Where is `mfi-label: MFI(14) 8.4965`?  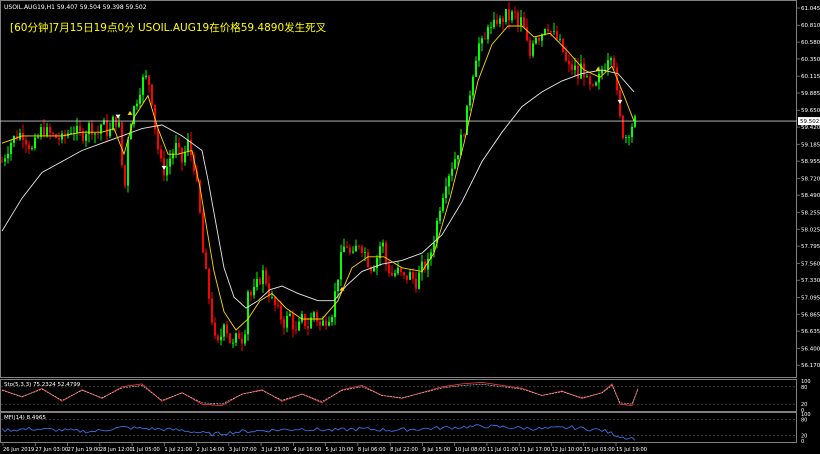 mfi-label: MFI(14) 8.4965 is located at coordinates (25, 418).